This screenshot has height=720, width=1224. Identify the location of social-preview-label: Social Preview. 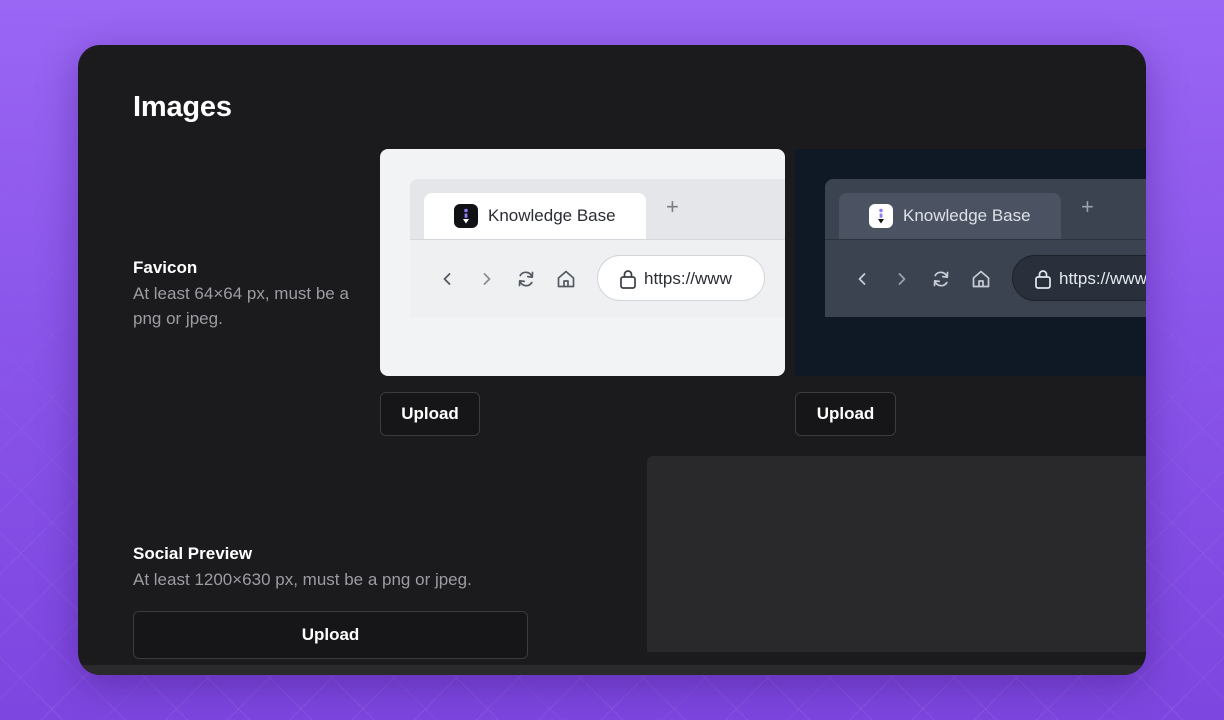
(193, 553).